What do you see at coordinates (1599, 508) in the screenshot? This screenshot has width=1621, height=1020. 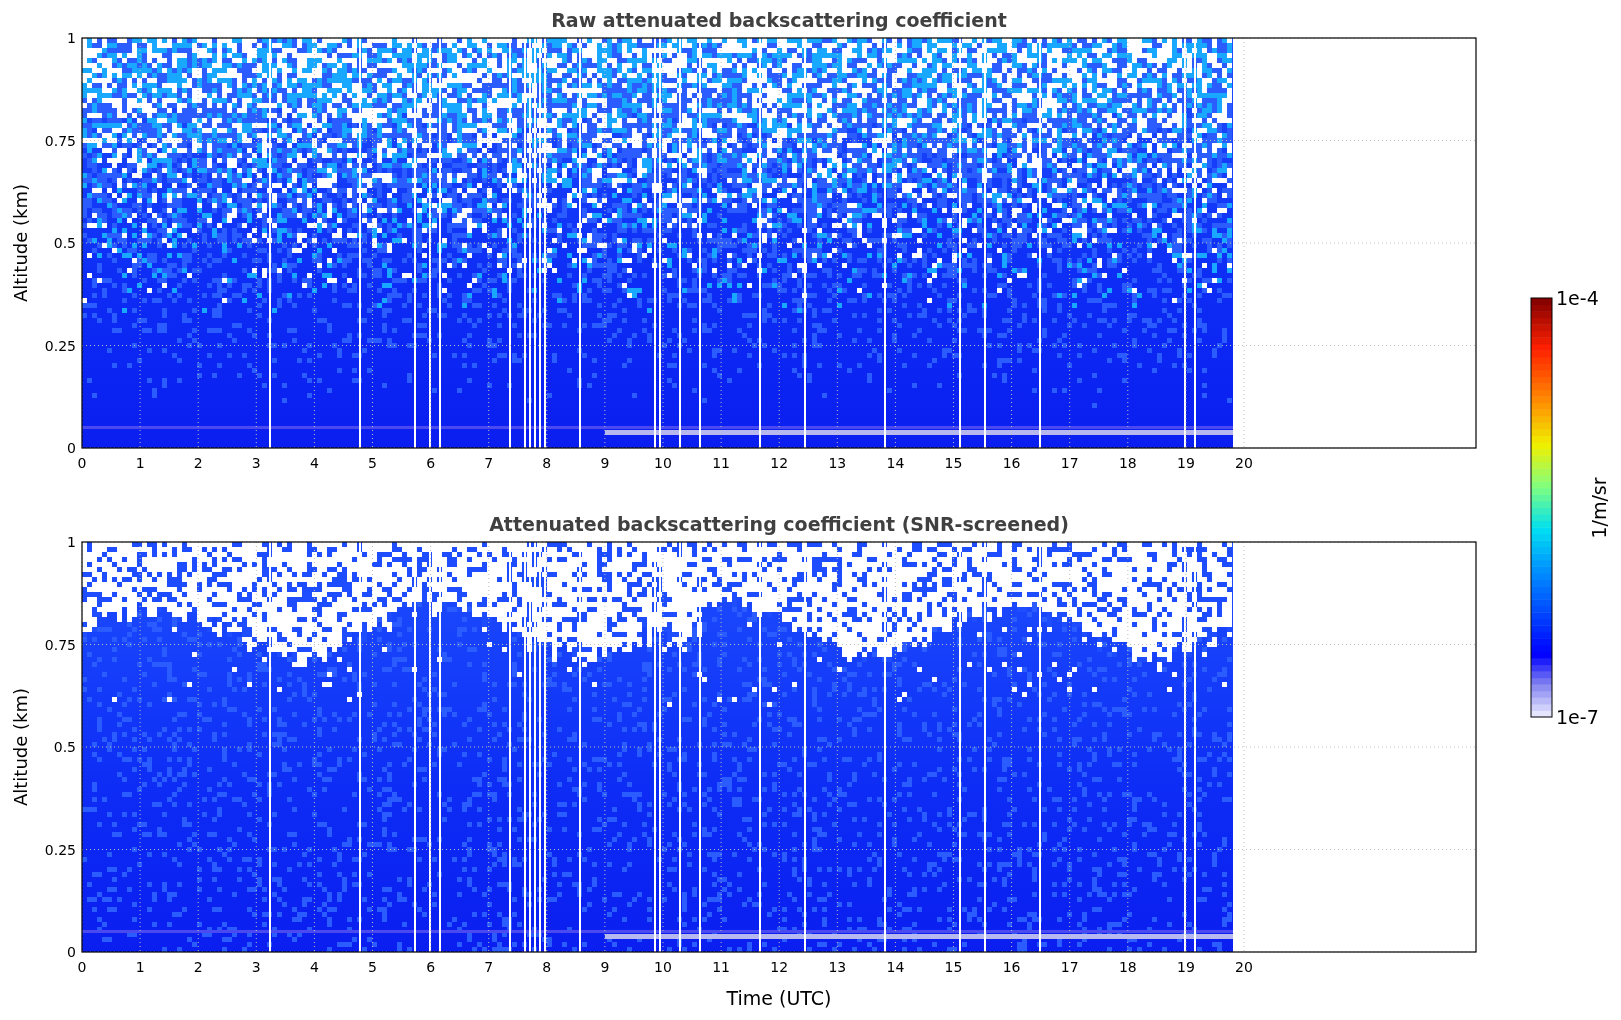 I see `colorbar-unit-label: 1/m/sr` at bounding box center [1599, 508].